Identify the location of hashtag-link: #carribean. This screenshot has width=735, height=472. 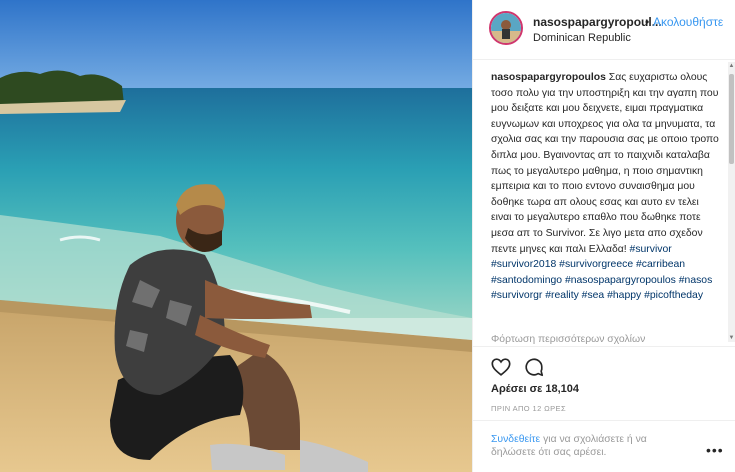
(660, 264).